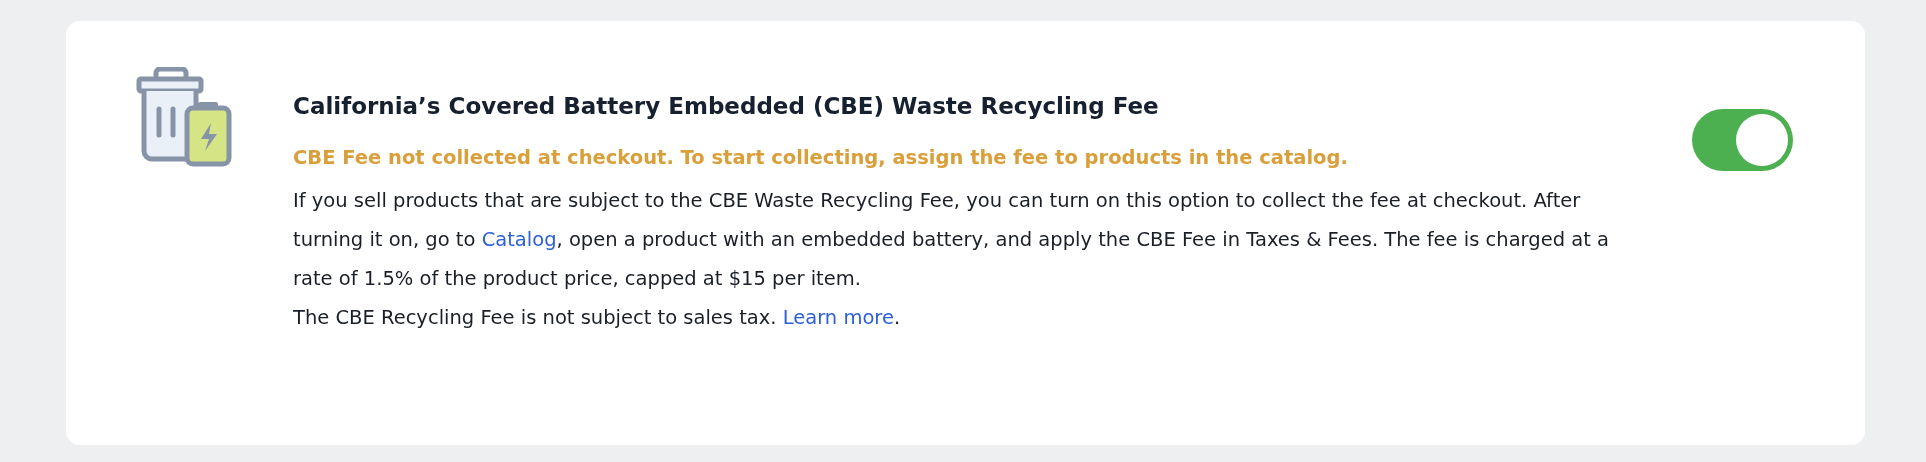 The width and height of the screenshot is (1926, 462). I want to click on setting-title: California’s Covered Battery Embedded (CBE) Waste Recycling Fee, so click(726, 106).